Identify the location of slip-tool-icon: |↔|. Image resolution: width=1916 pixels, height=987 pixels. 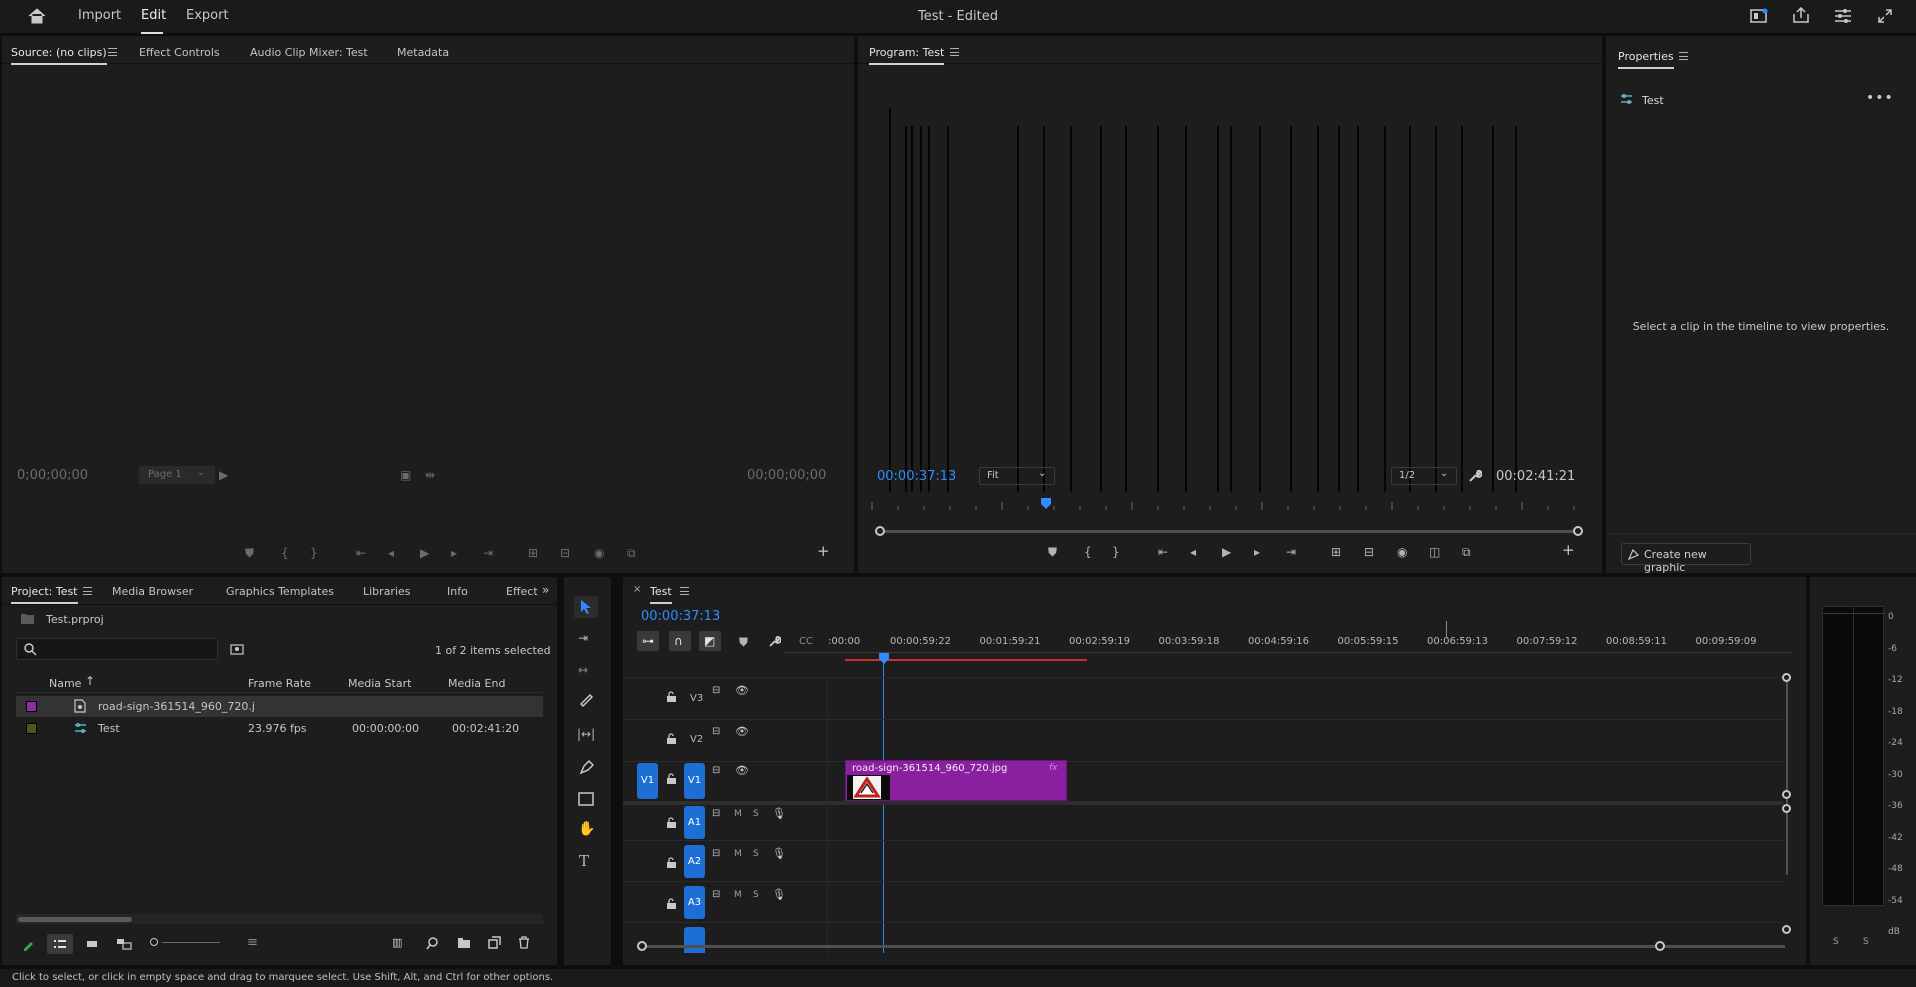
(586, 734).